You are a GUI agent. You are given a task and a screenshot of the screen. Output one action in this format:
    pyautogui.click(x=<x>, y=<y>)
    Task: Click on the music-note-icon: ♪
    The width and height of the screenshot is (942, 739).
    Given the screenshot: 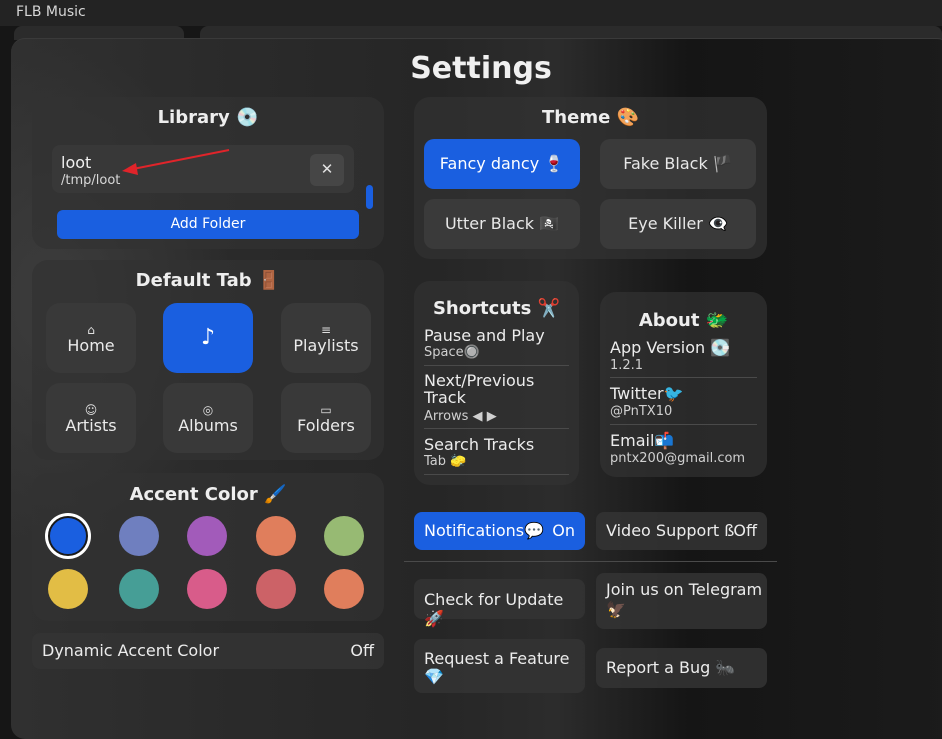 What is the action you would take?
    pyautogui.click(x=208, y=337)
    